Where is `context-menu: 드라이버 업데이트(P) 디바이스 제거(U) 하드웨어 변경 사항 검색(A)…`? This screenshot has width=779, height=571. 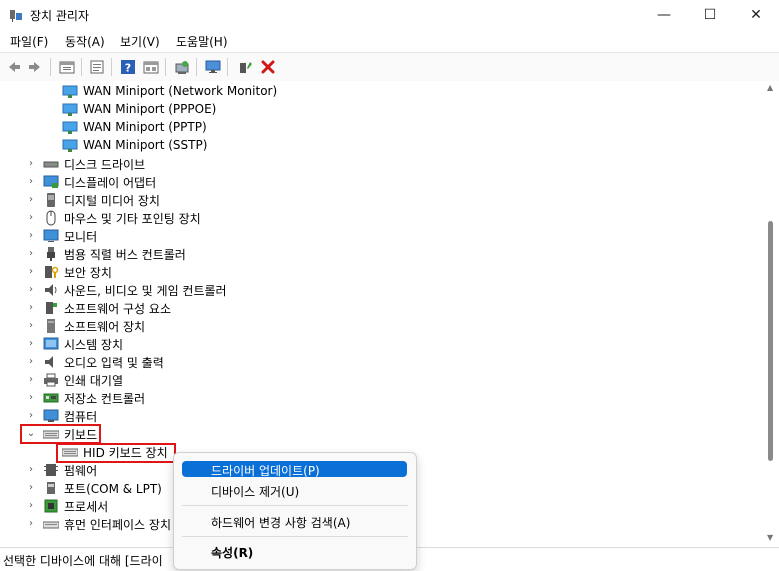 context-menu: 드라이버 업데이트(P) 디바이스 제거(U) 하드웨어 변경 사항 검색(A)… is located at coordinates (295, 511).